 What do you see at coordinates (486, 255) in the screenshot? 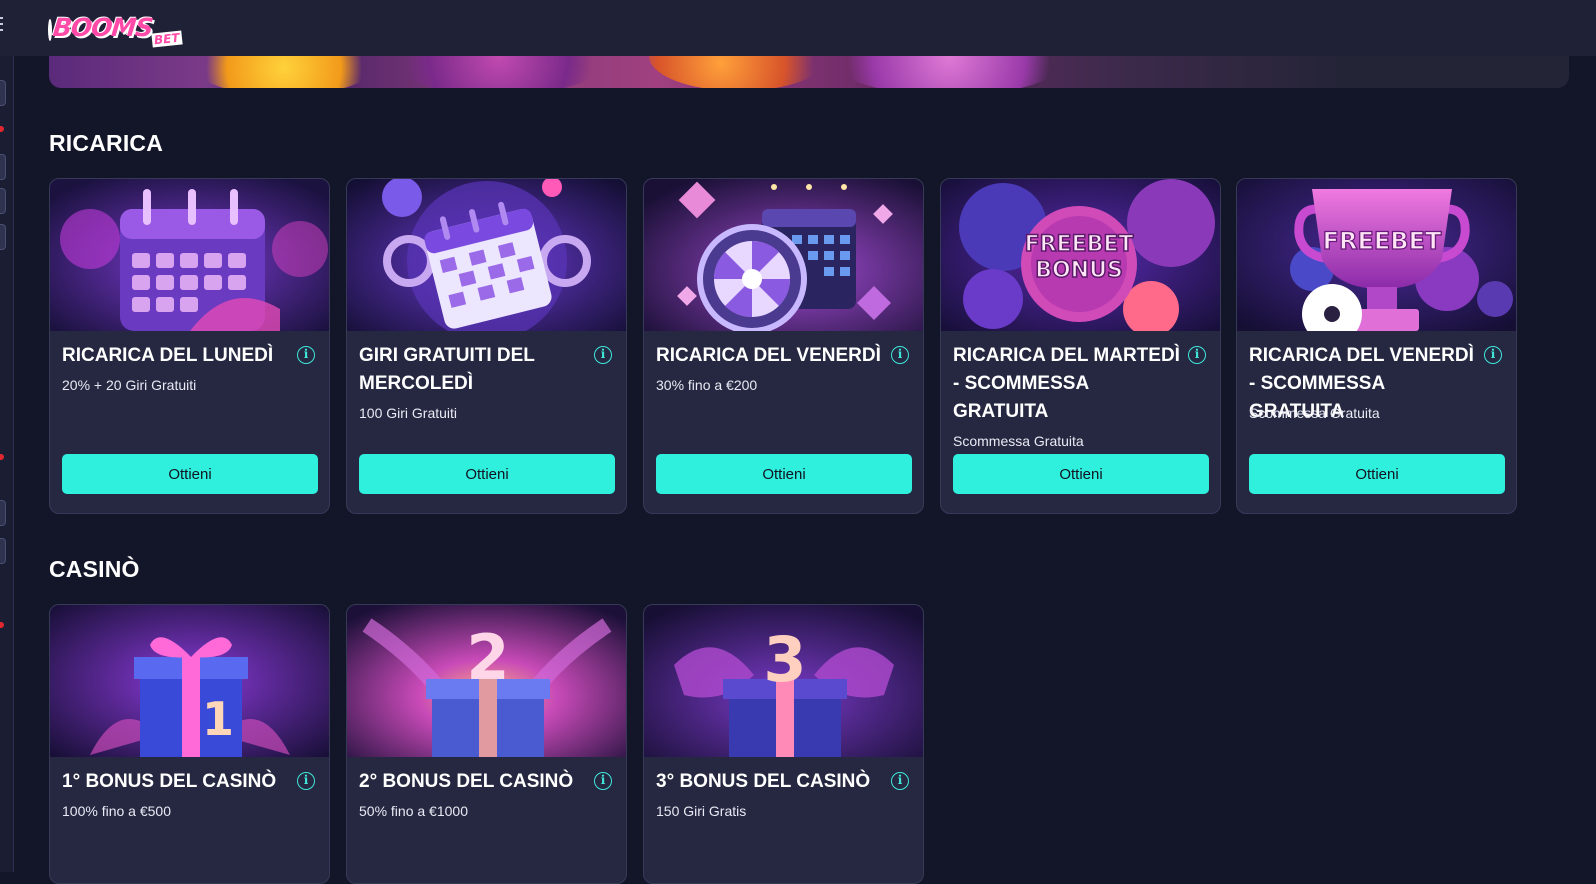
I see `calendar-spin-icon` at bounding box center [486, 255].